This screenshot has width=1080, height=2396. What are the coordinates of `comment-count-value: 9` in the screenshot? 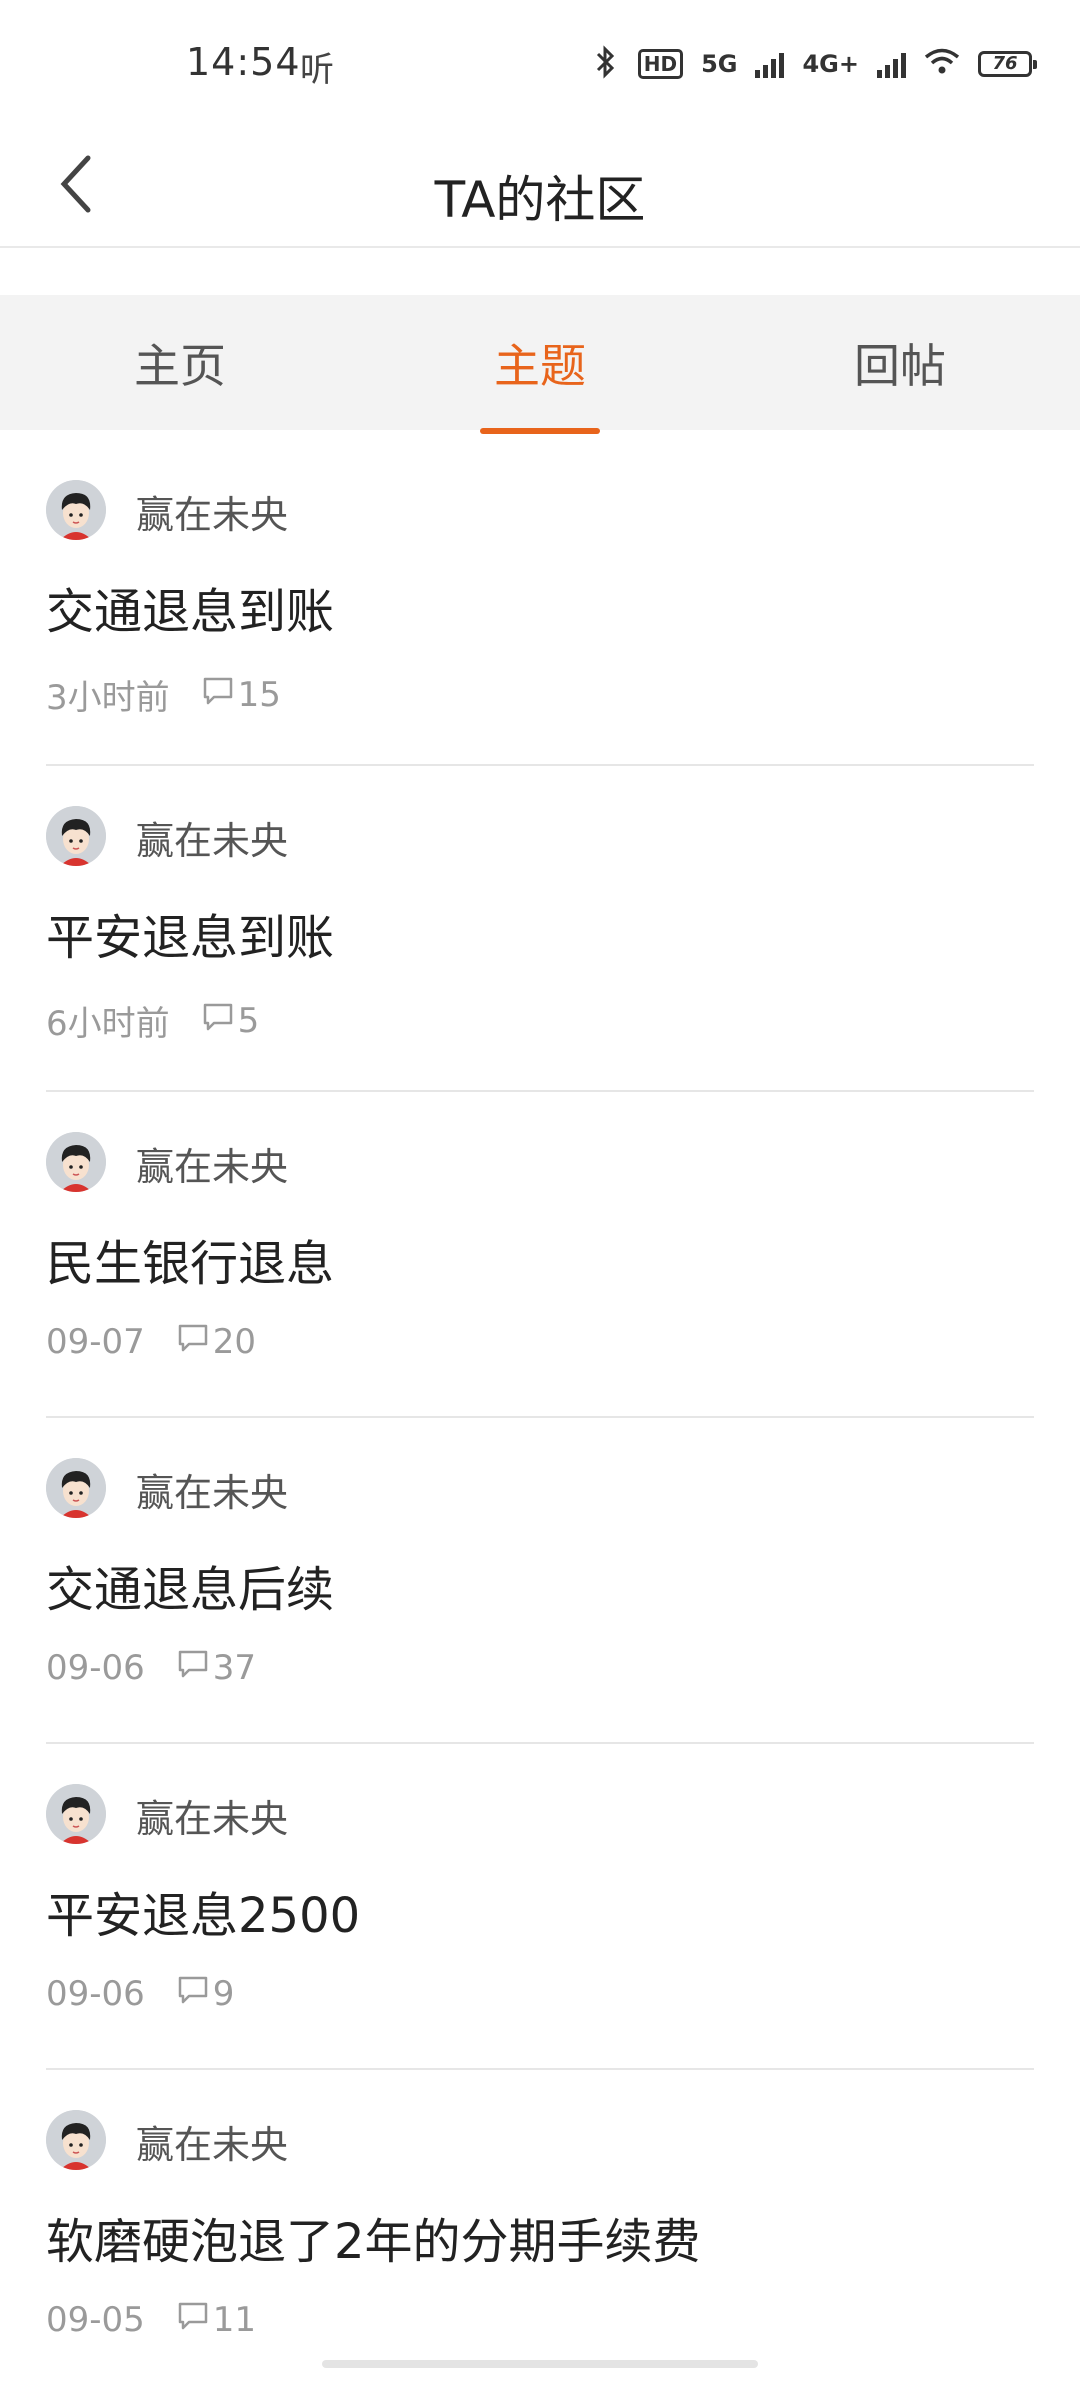 It's located at (223, 1994).